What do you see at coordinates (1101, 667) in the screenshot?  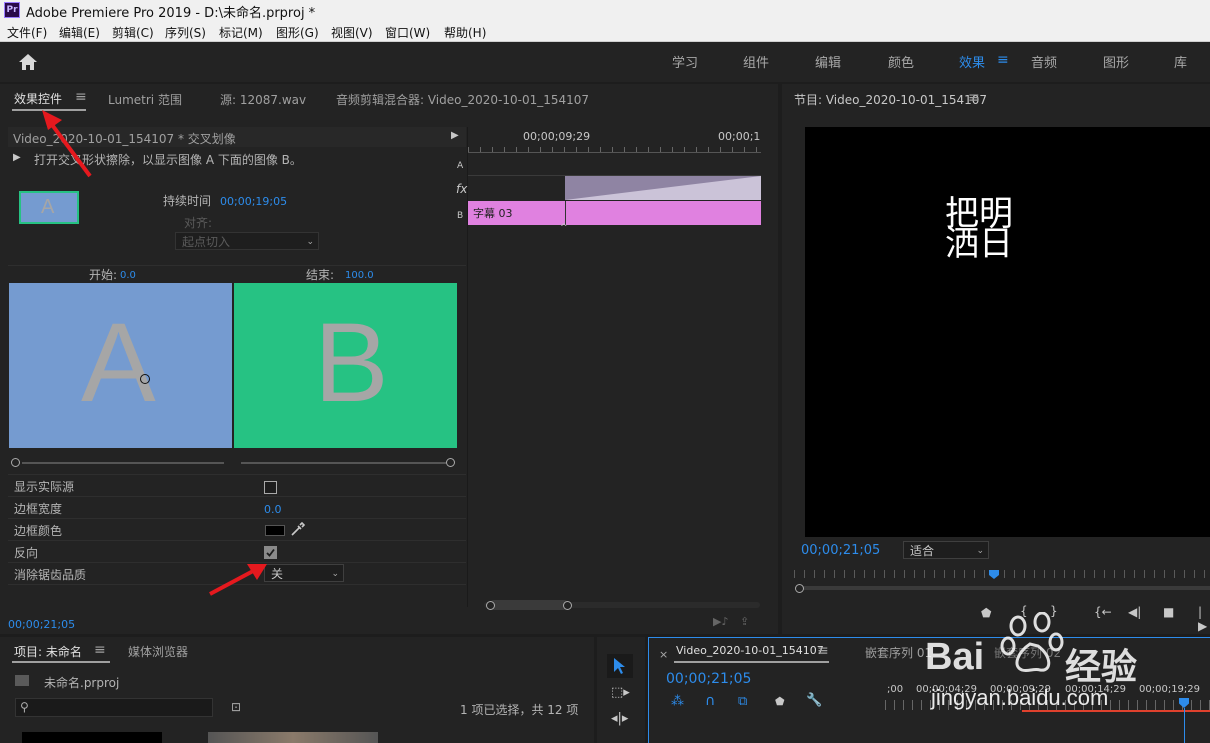 I see `baidu-brand-cn: 经验` at bounding box center [1101, 667].